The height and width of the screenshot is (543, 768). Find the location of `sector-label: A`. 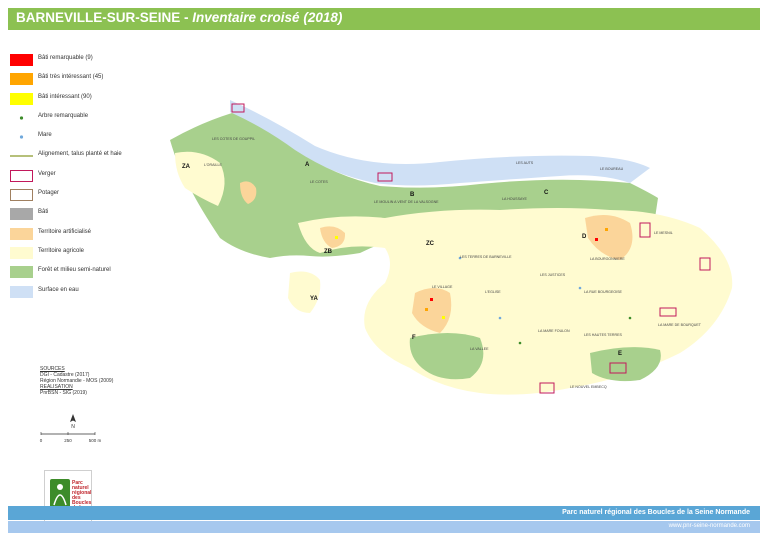

sector-label: A is located at coordinates (307, 165).